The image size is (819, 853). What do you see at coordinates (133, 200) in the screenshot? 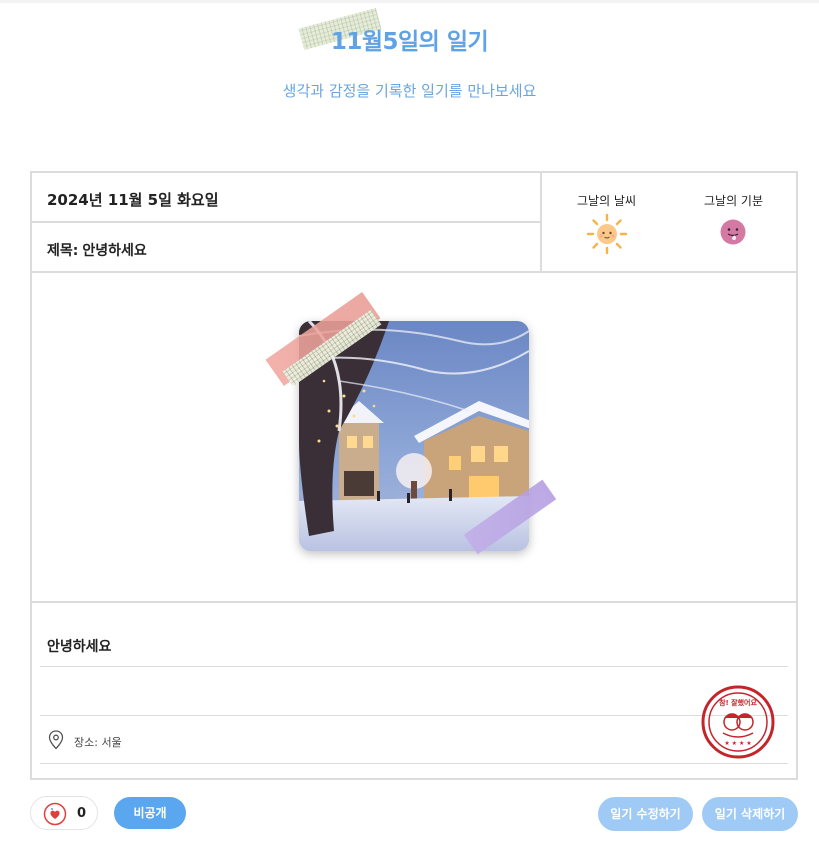
I see `diary-date: 2024년 11월 5일 화요일` at bounding box center [133, 200].